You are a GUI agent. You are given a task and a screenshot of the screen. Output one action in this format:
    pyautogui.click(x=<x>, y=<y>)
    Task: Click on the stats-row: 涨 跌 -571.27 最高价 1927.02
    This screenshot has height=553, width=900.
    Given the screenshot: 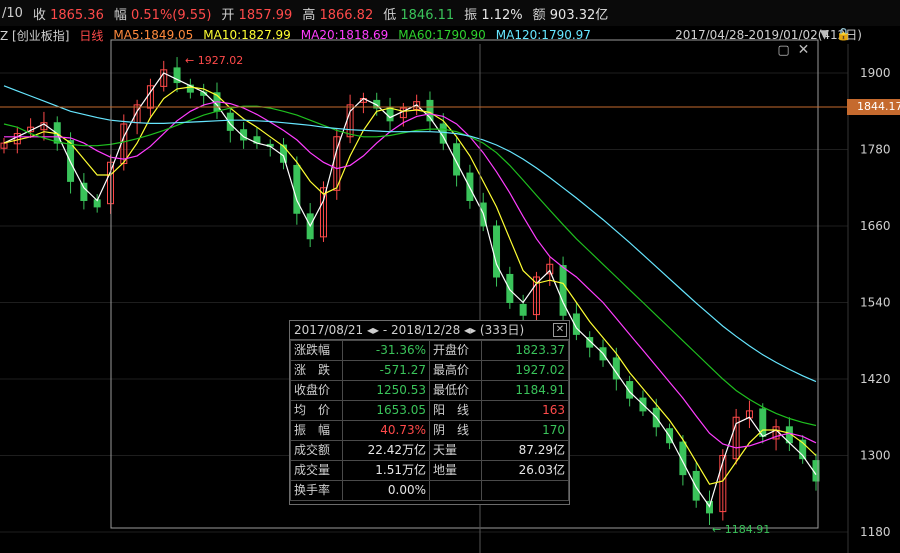 What is the action you would take?
    pyautogui.click(x=430, y=370)
    